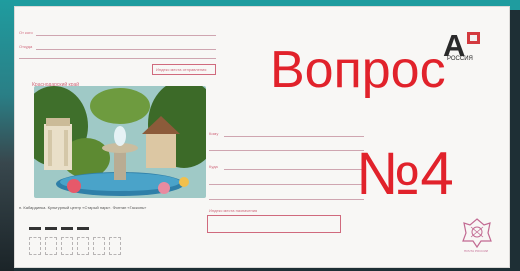 This screenshot has width=520, height=271. Describe the element at coordinates (7, 135) in the screenshot. I see `background-left-stripe` at that location.